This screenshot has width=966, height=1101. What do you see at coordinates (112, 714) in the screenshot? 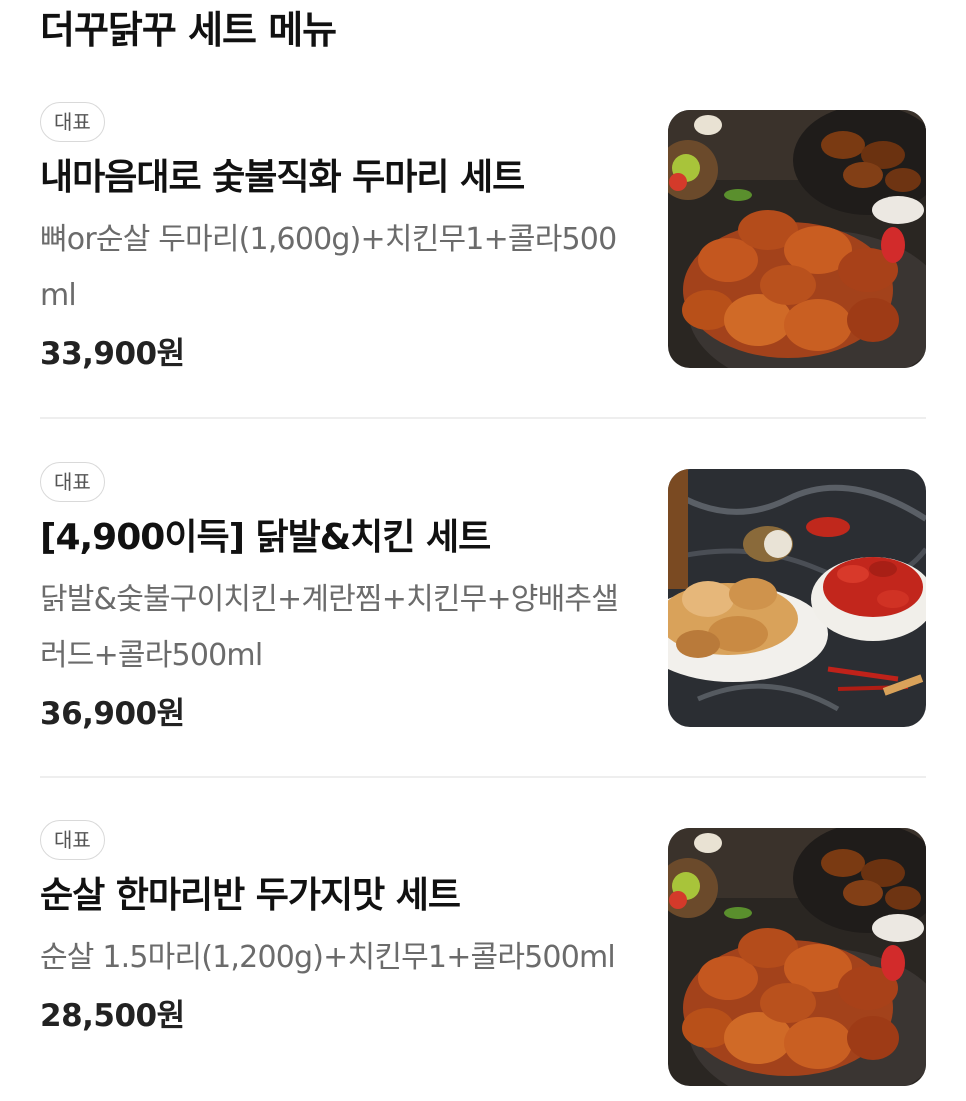
I see `menu-item-price: 36,900원` at bounding box center [112, 714].